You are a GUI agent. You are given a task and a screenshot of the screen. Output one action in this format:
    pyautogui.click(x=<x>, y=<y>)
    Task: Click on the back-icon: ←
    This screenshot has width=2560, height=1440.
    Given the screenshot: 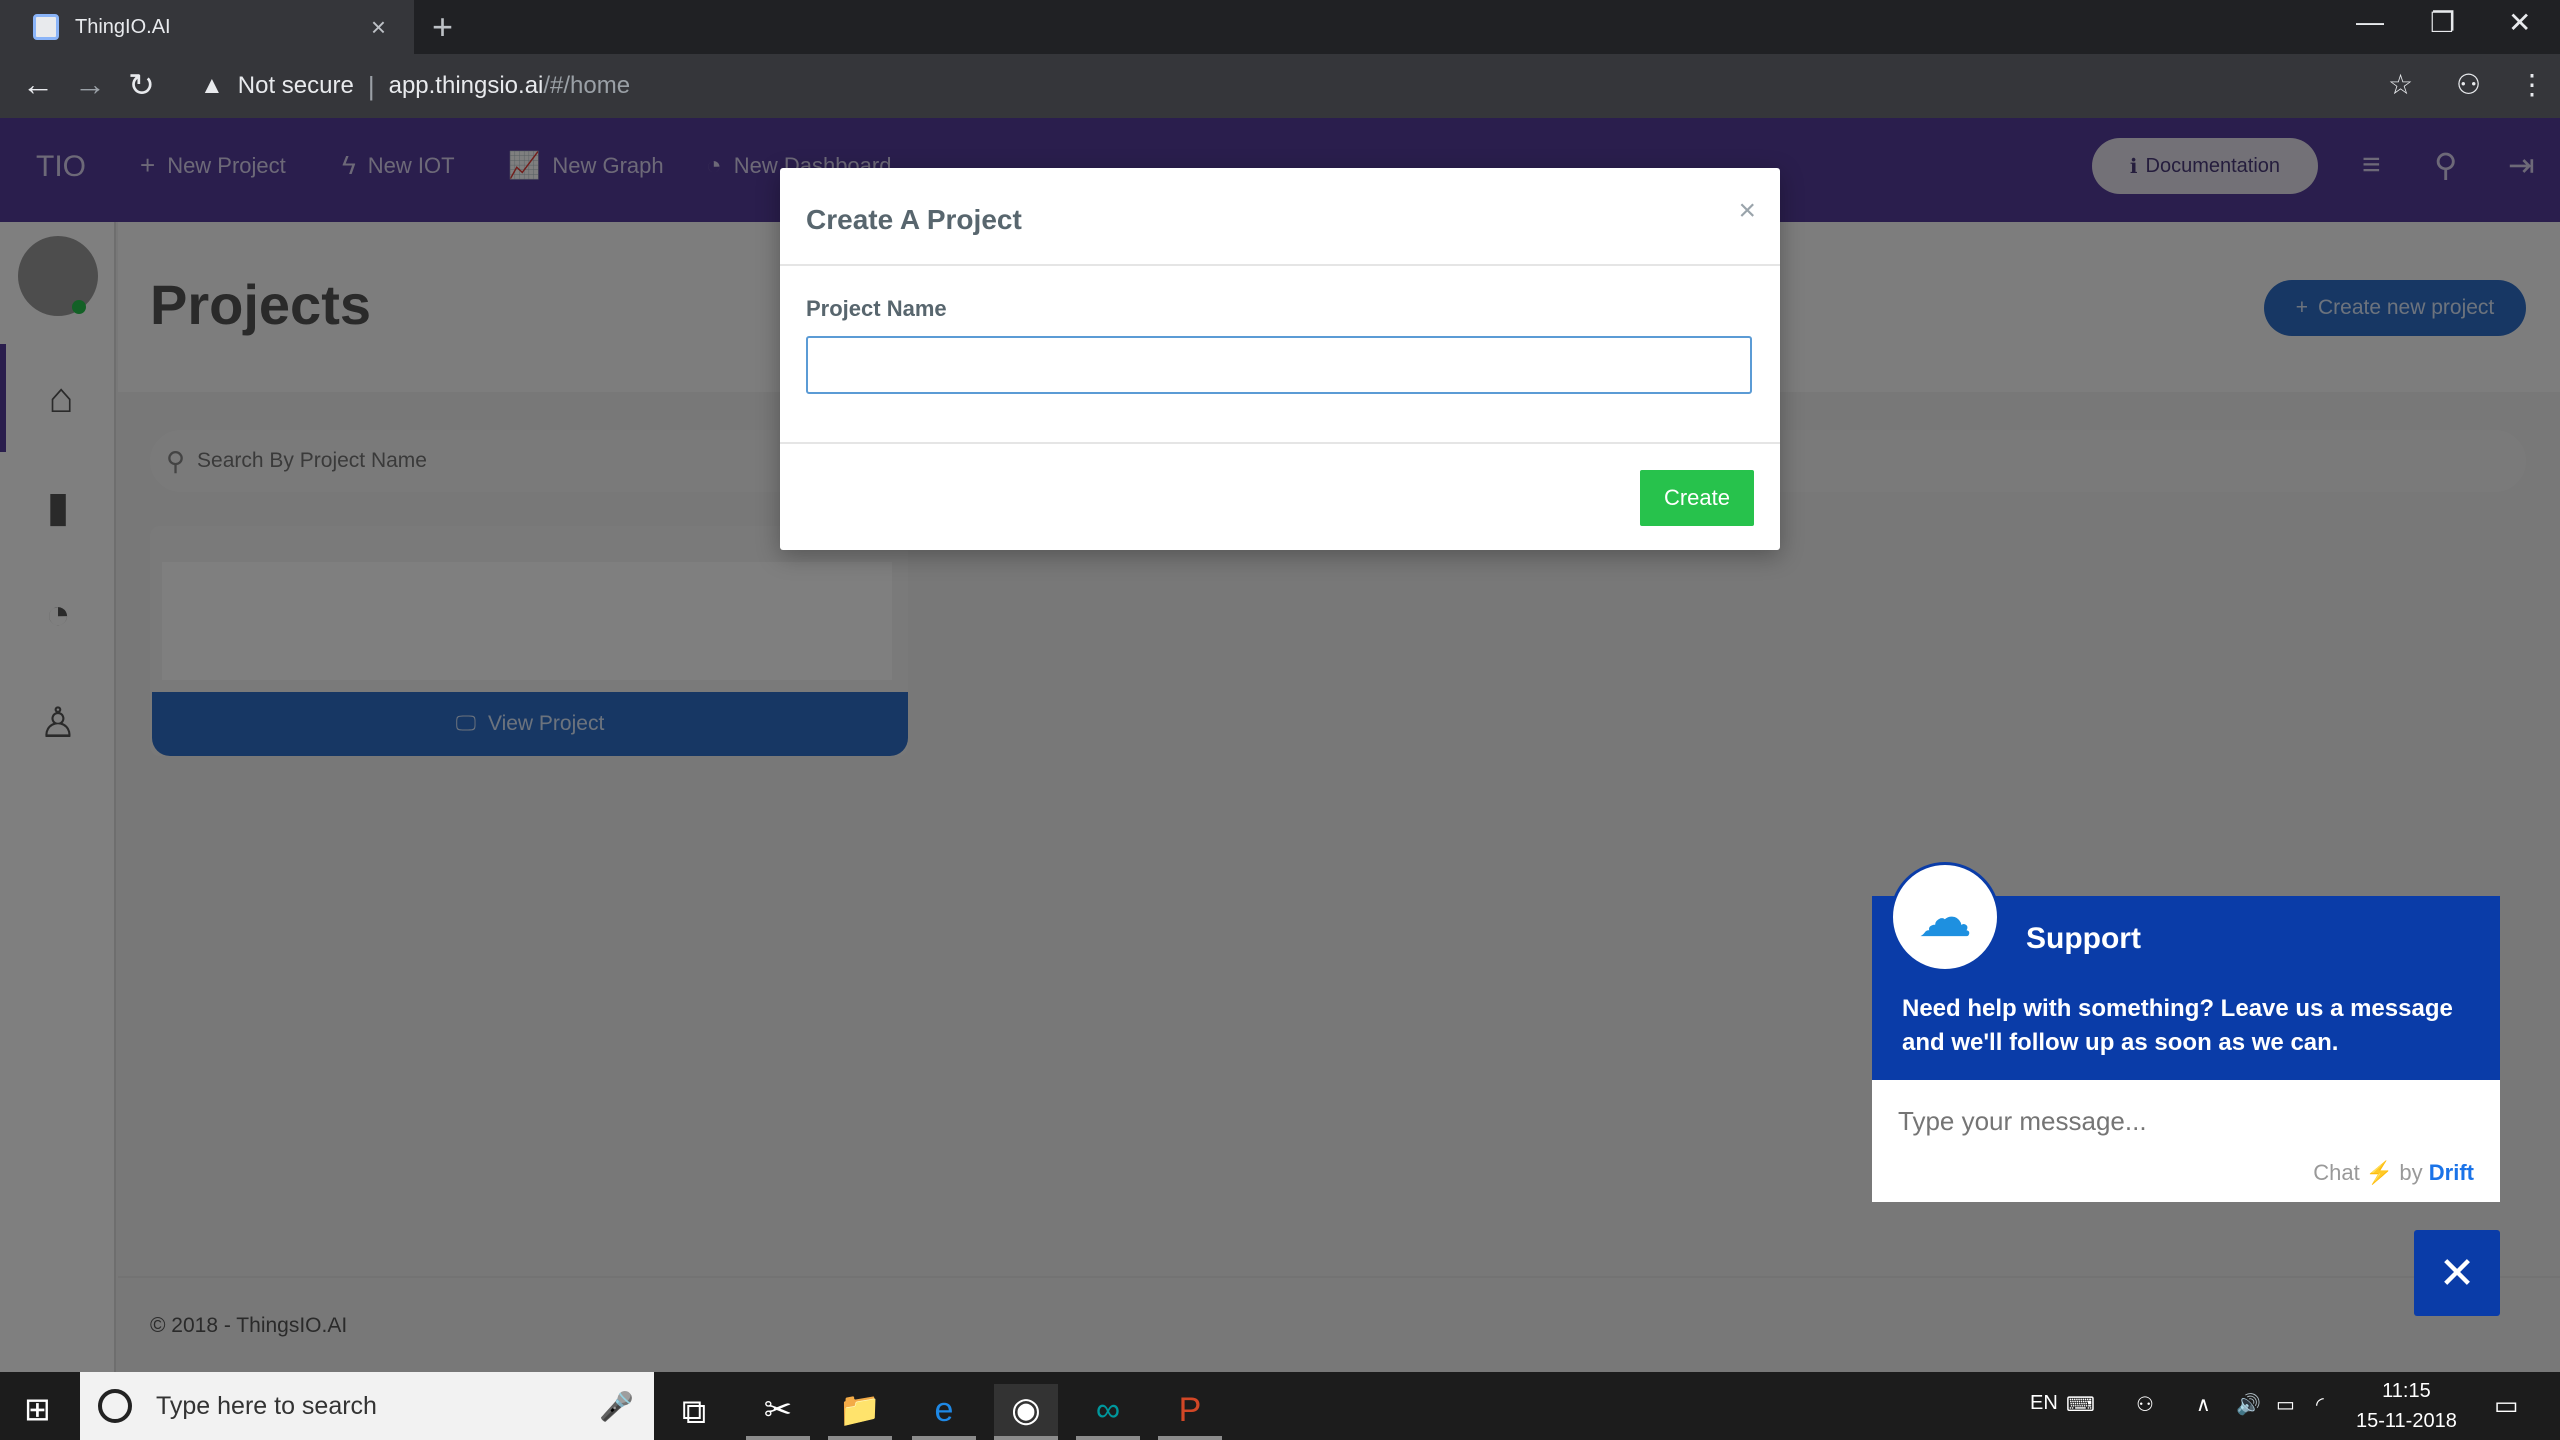 What is the action you would take?
    pyautogui.click(x=38, y=84)
    